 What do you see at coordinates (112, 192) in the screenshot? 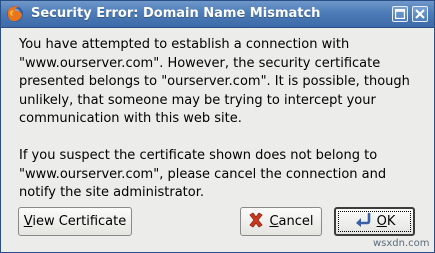
I see `message-line: notify the site administrator.` at bounding box center [112, 192].